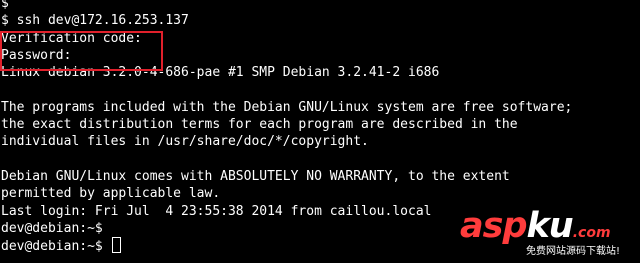 The height and width of the screenshot is (263, 640). I want to click on watermark-logo-com: .com, so click(591, 233).